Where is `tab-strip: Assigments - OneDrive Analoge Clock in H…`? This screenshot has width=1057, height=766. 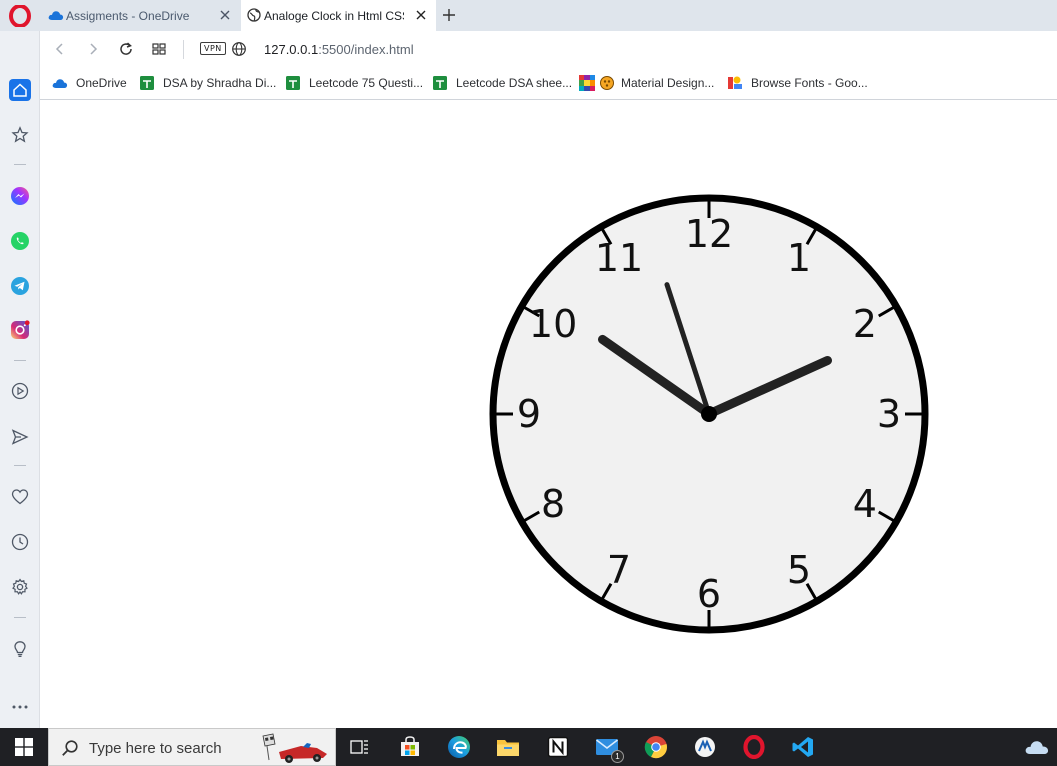 tab-strip: Assigments - OneDrive Analoge Clock in H… is located at coordinates (528, 15).